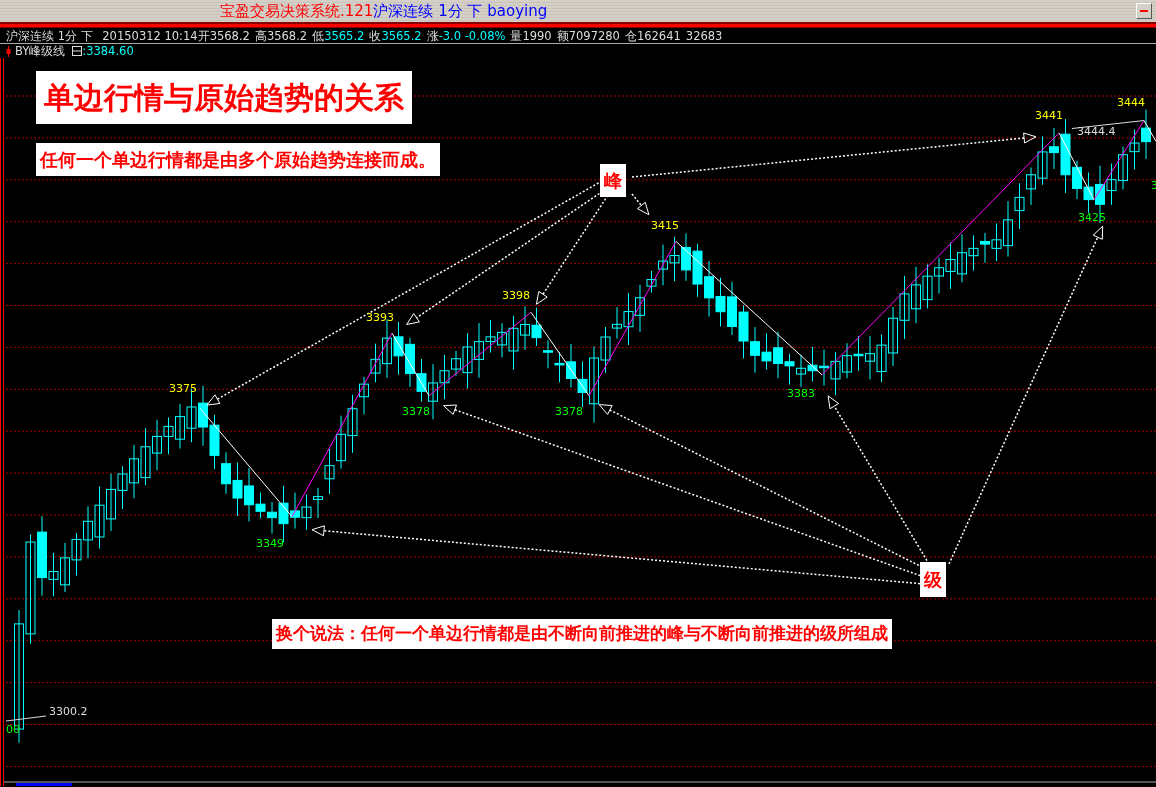 Image resolution: width=1156 pixels, height=787 pixels. Describe the element at coordinates (801, 393) in the screenshot. I see `price-label: 3383` at that location.